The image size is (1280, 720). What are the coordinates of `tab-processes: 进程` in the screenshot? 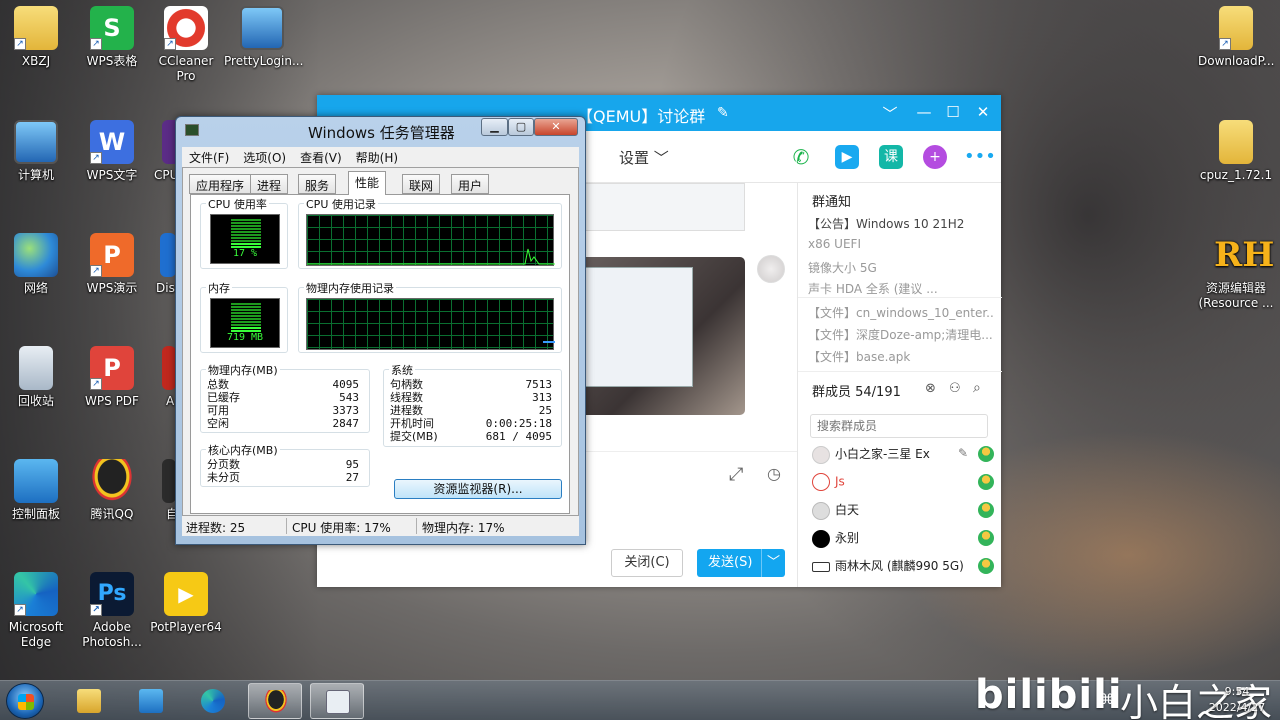 It's located at (269, 184).